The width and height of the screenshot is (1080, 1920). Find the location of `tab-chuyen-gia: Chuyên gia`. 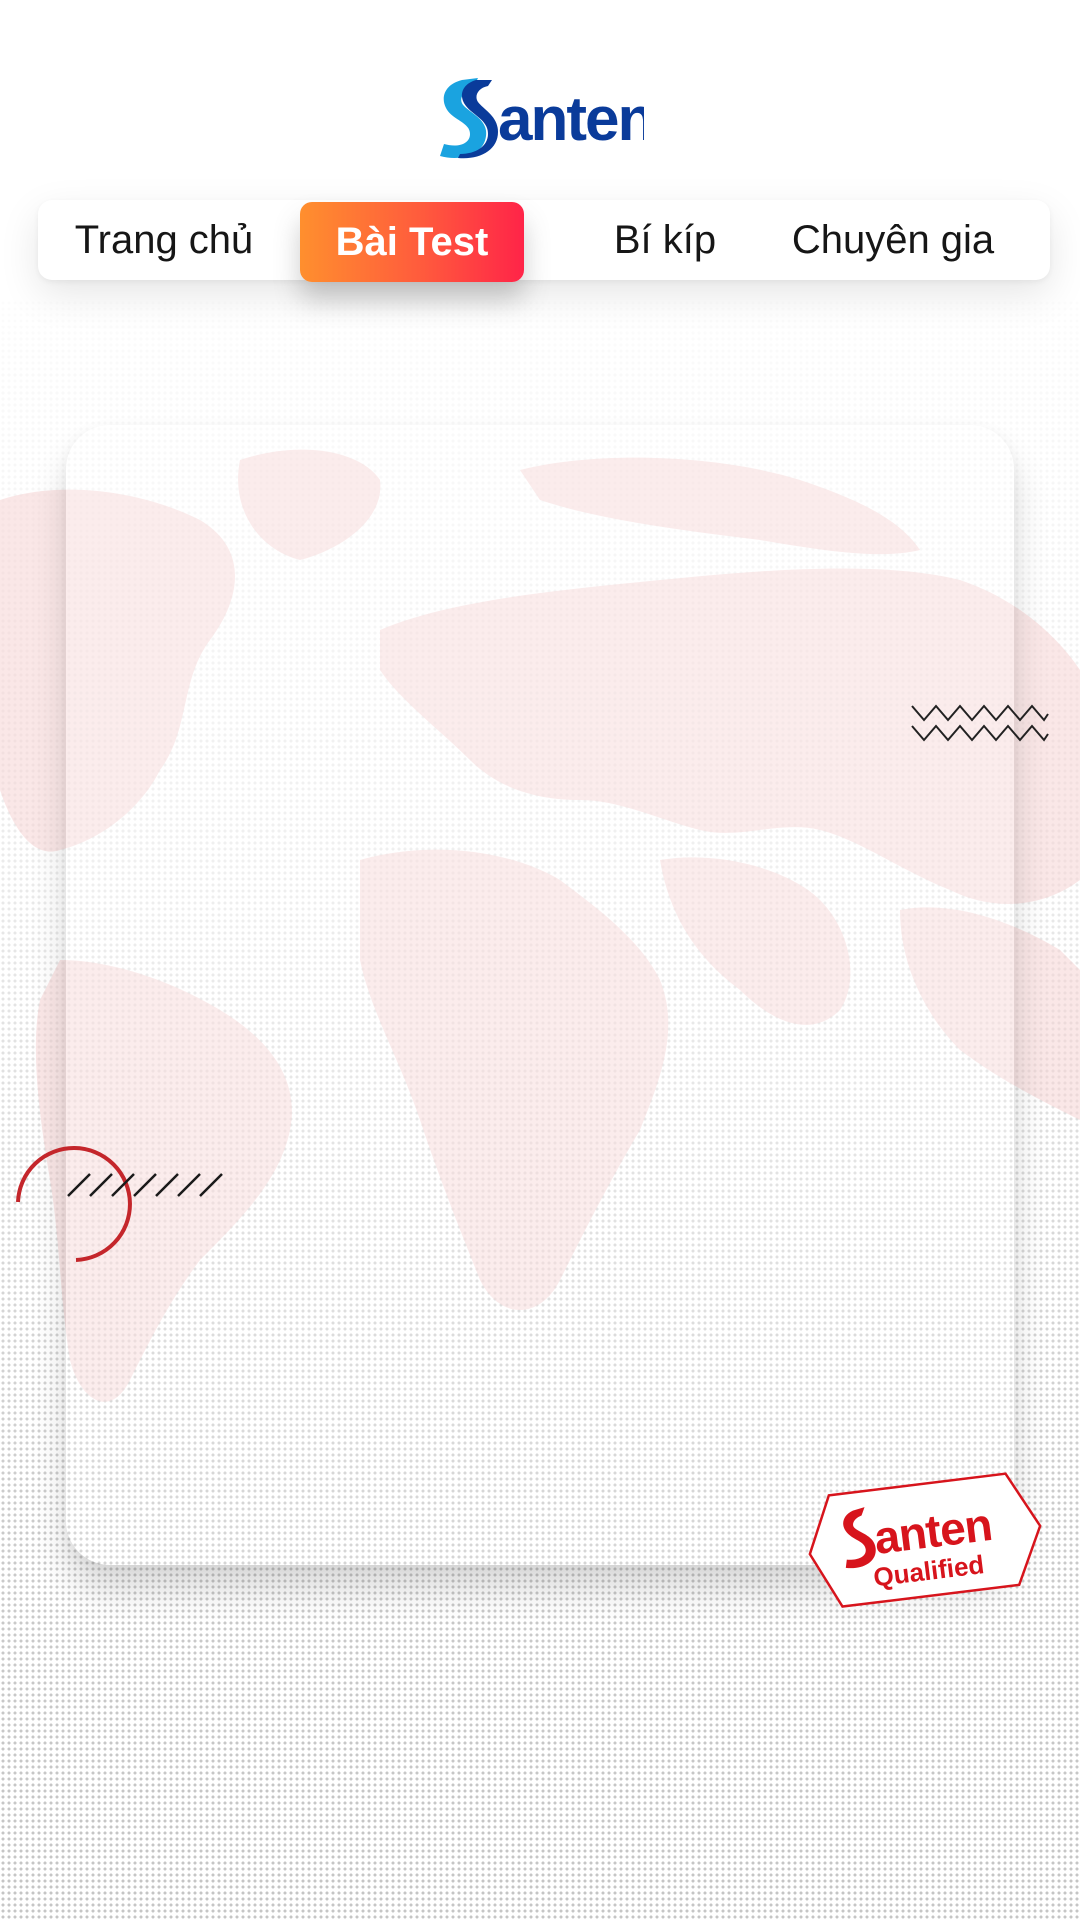

tab-chuyen-gia: Chuyên gia is located at coordinates (893, 240).